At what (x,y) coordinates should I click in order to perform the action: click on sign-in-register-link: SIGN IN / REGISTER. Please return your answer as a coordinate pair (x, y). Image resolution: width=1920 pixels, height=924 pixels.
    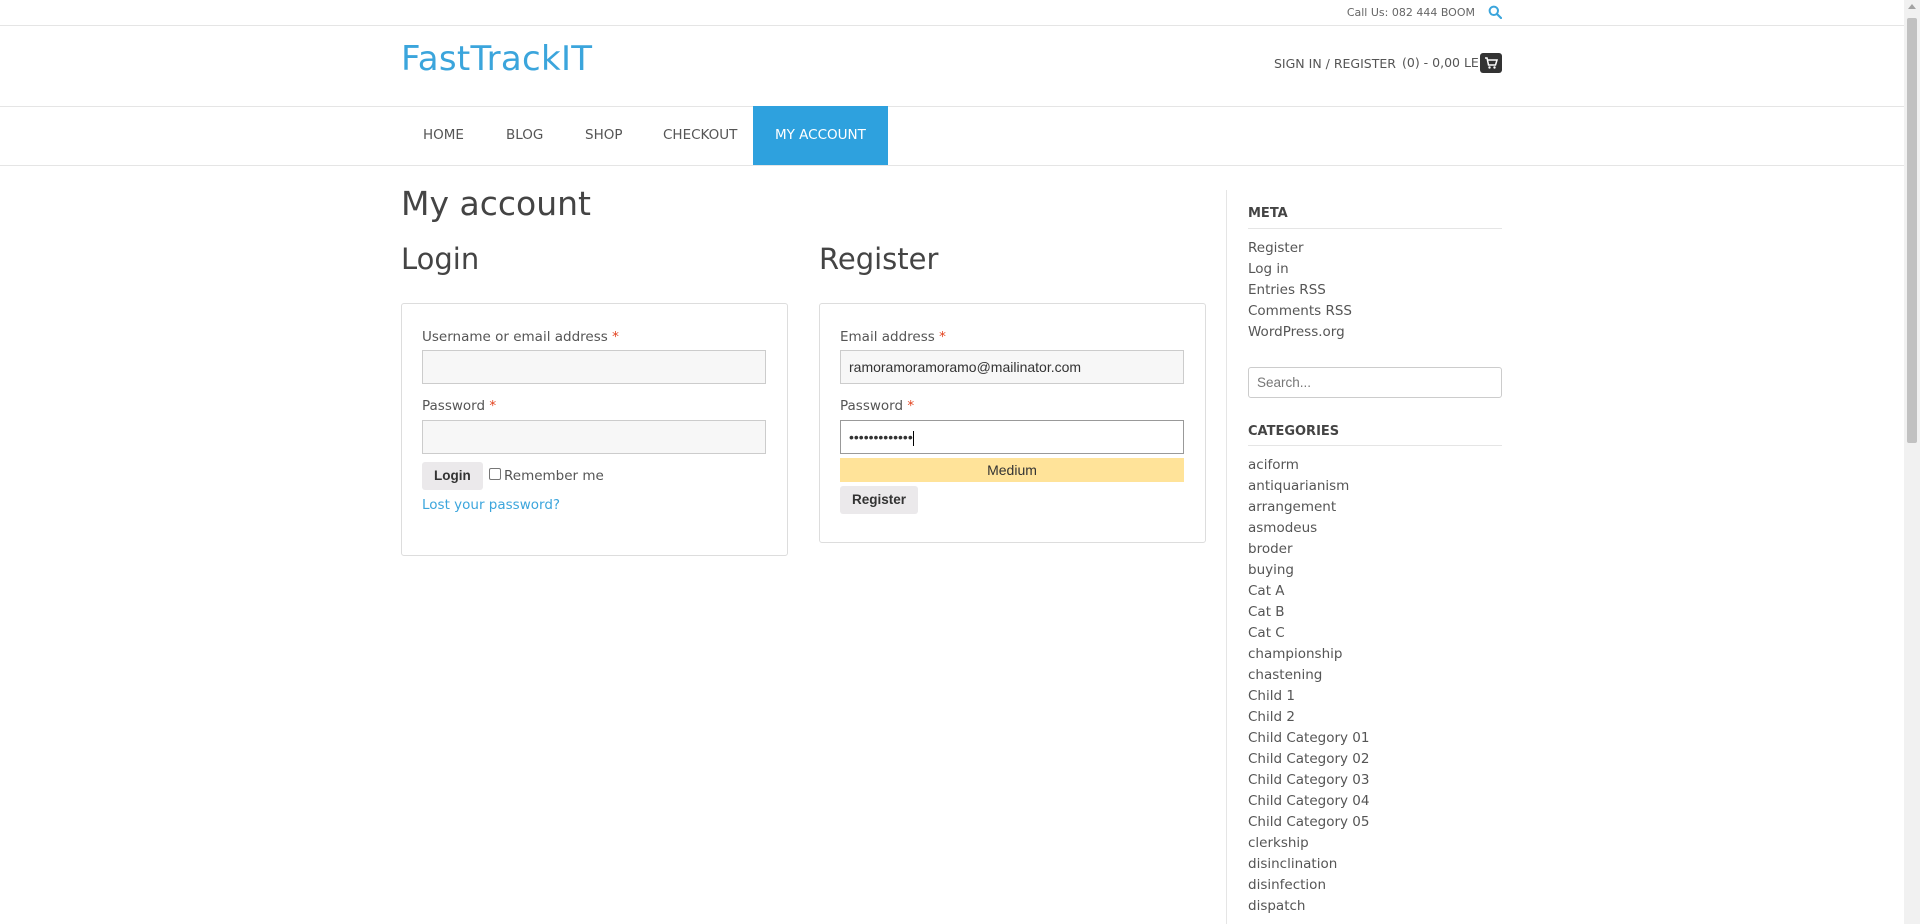
    Looking at the image, I should click on (1335, 63).